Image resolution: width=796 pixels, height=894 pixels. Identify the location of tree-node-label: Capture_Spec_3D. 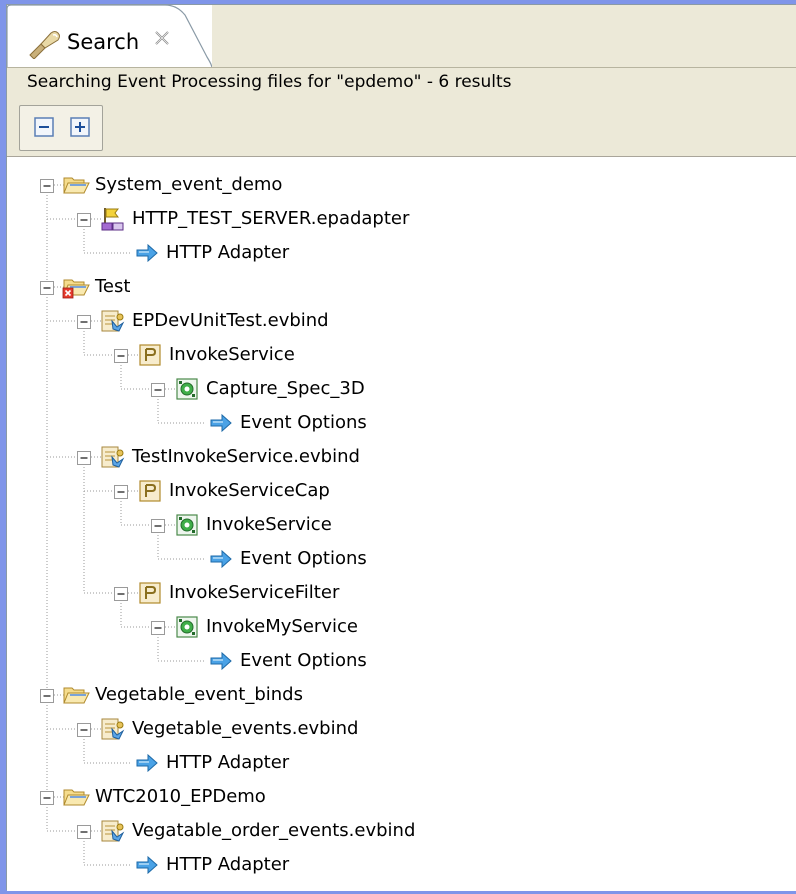
(285, 388).